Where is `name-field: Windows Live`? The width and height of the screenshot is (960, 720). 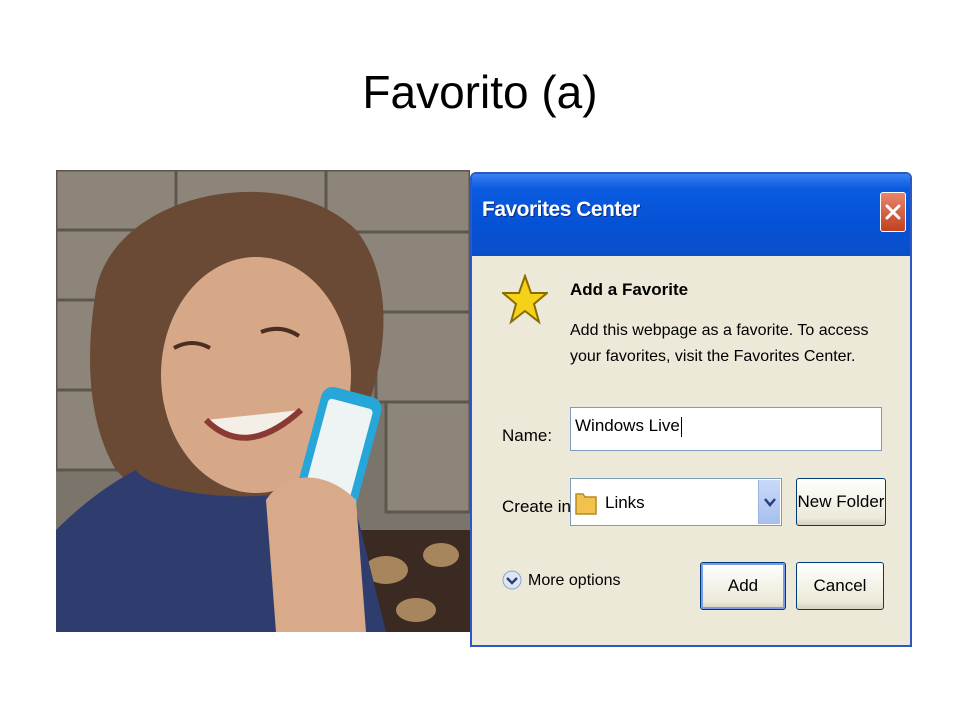 name-field: Windows Live is located at coordinates (726, 429).